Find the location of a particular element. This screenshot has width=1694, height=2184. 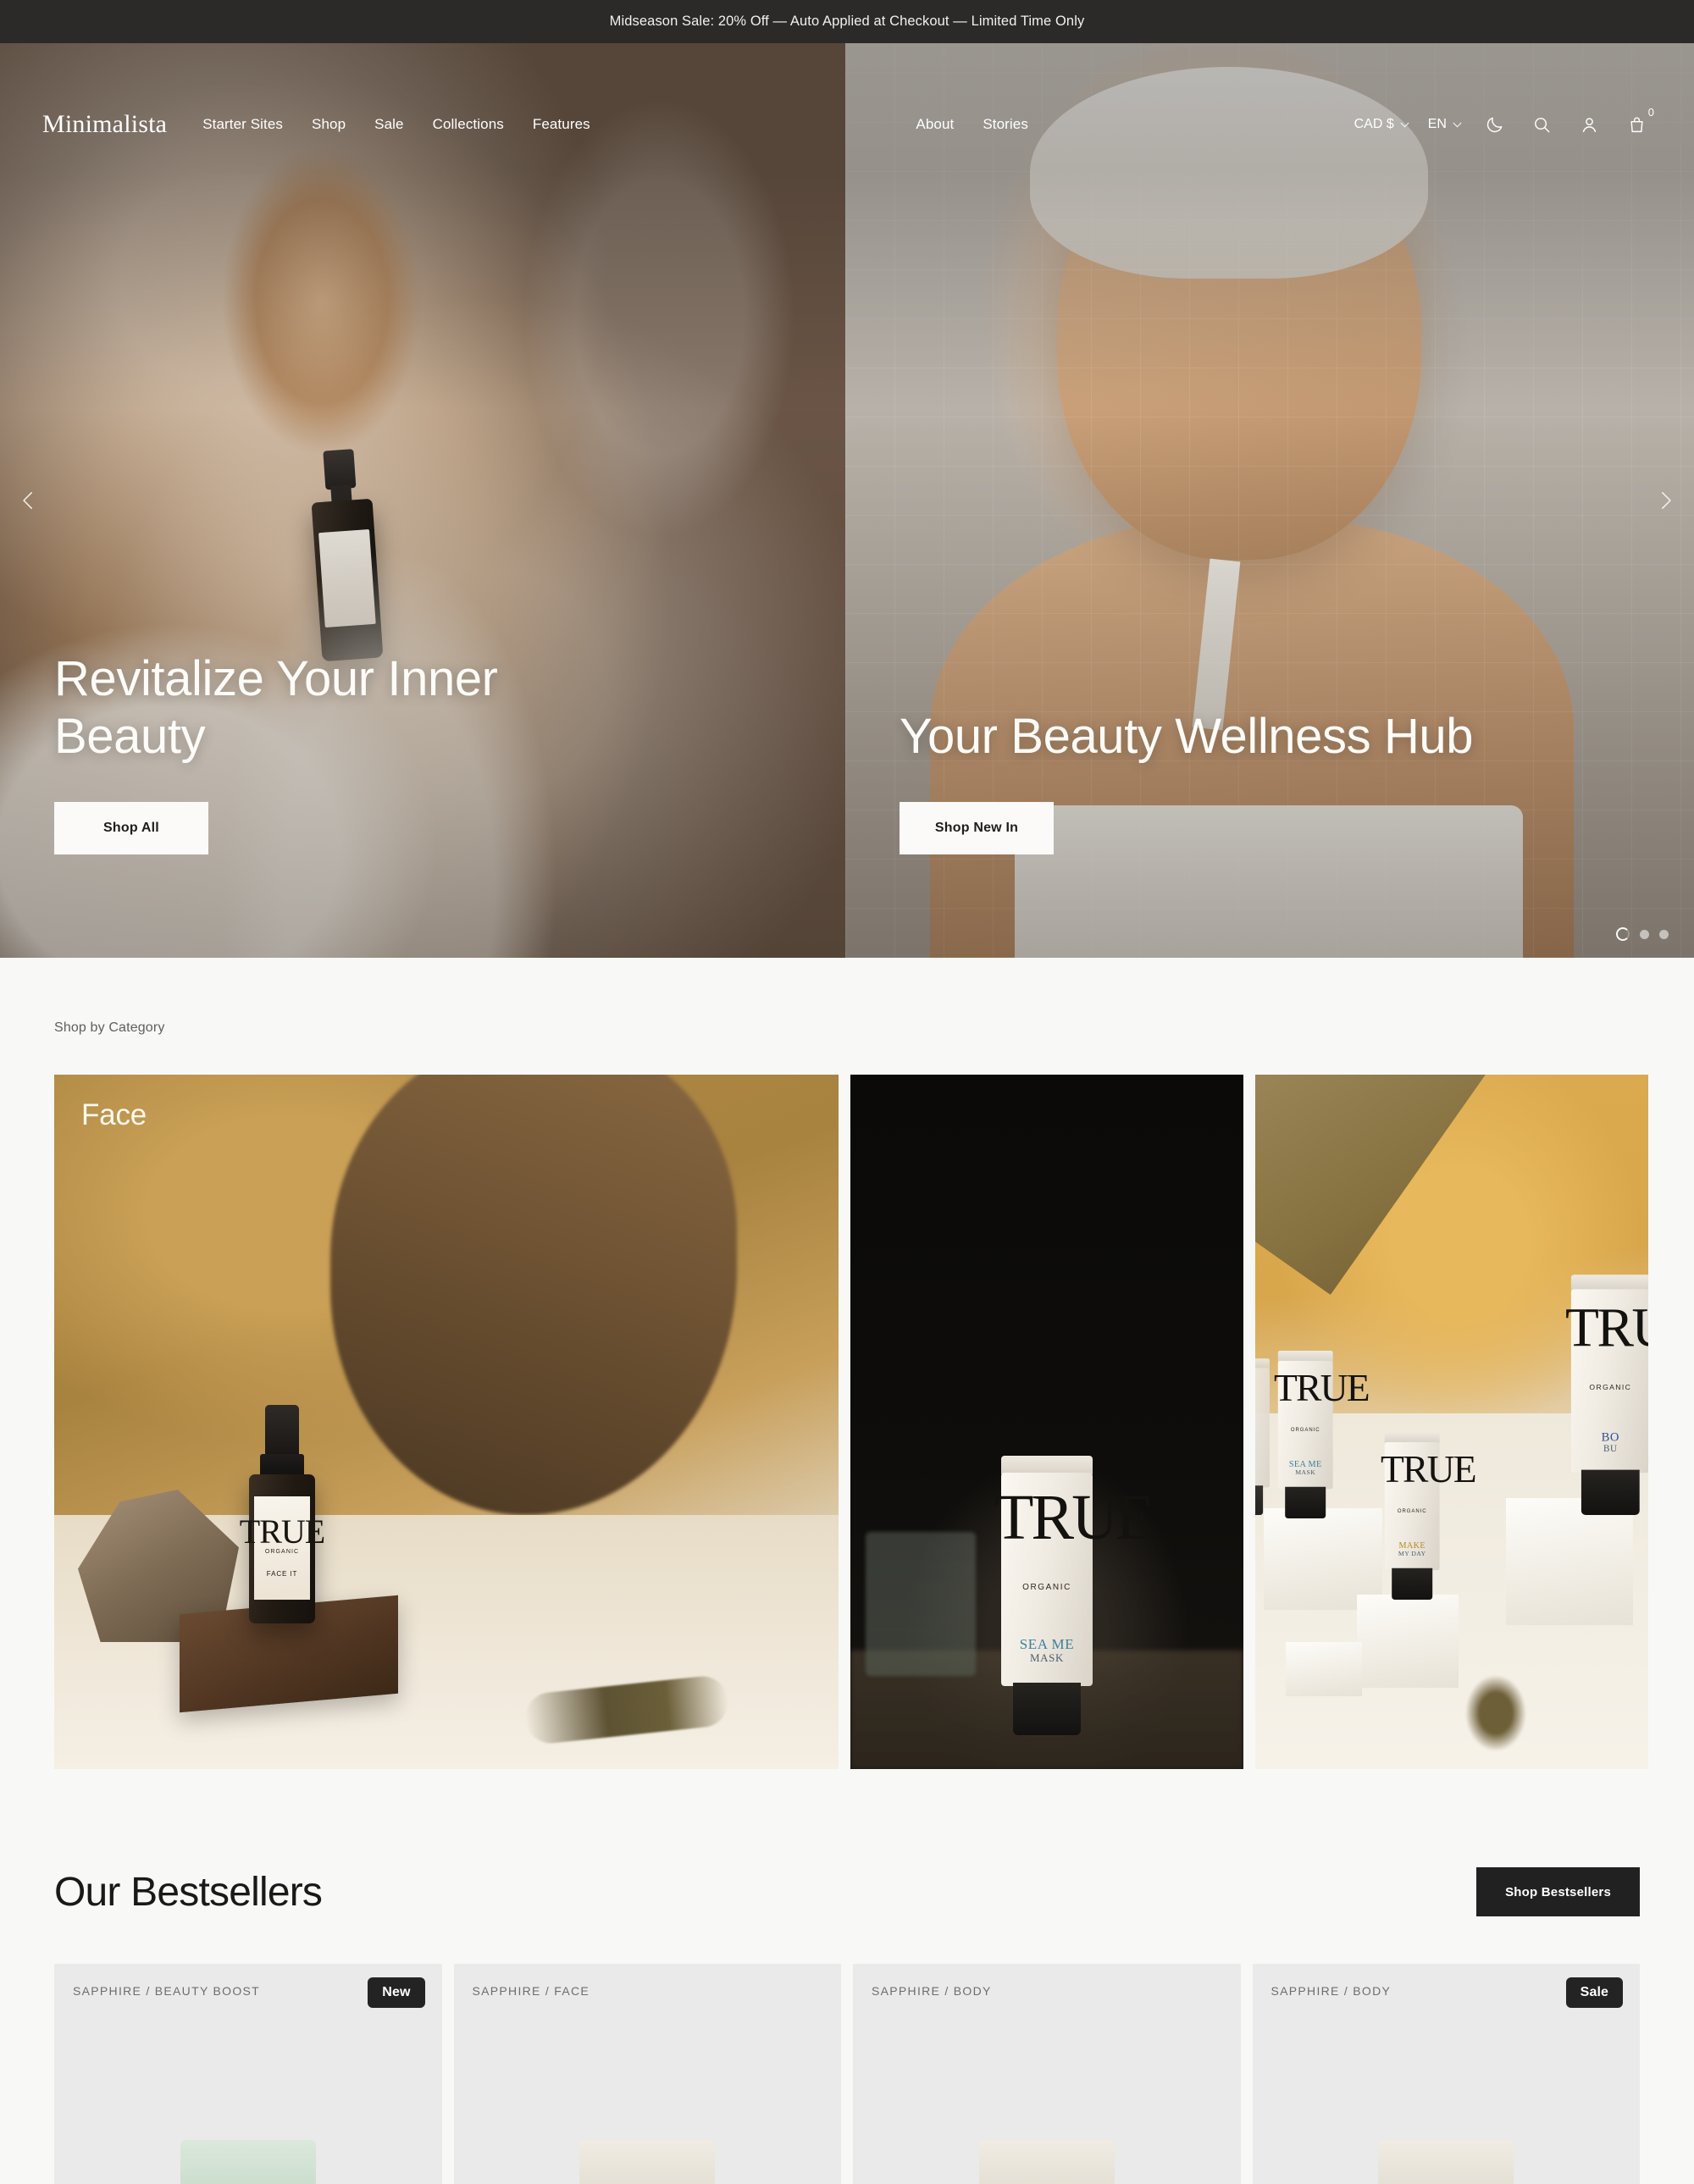

hero-content-1: Revitalize Your Inner Beauty Shop All is located at coordinates (350, 752).